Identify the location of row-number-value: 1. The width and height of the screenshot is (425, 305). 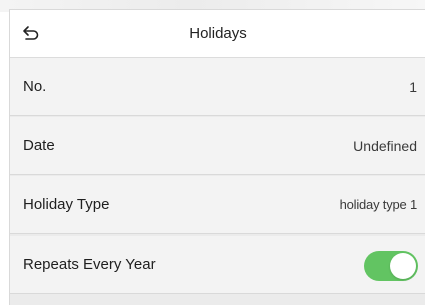
(413, 87).